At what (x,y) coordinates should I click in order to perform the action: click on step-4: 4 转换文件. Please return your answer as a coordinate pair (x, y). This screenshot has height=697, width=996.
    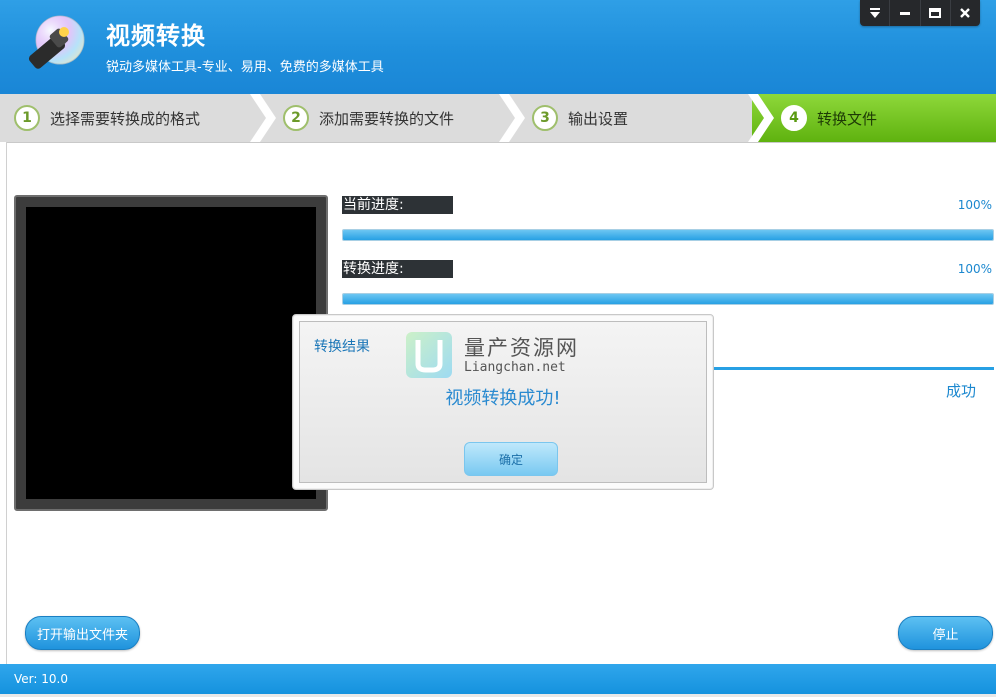
    Looking at the image, I should click on (829, 118).